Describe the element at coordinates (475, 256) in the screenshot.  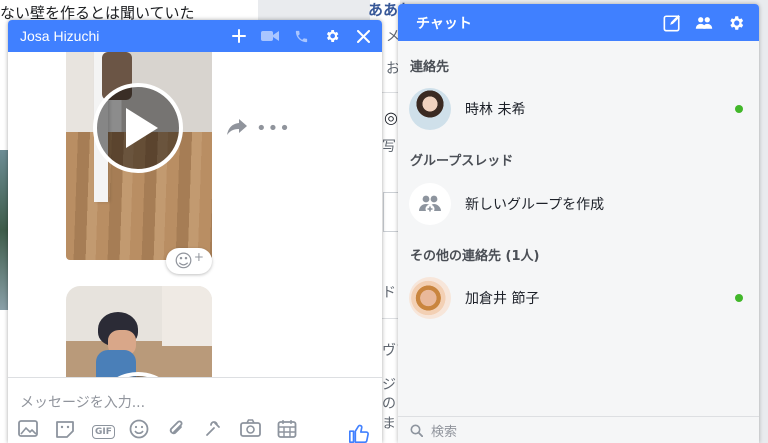
I see `section-heading-other-contacts: その他の連絡先 (1人)` at that location.